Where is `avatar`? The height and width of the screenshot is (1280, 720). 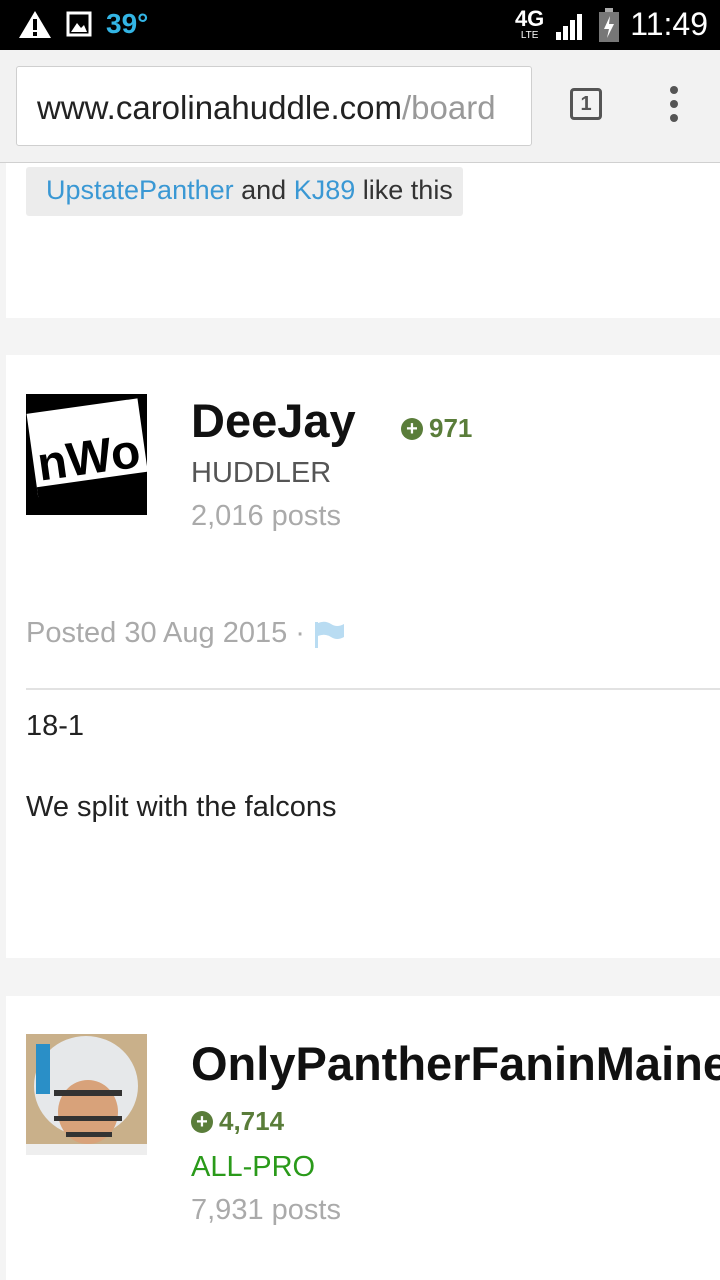 avatar is located at coordinates (86, 1094).